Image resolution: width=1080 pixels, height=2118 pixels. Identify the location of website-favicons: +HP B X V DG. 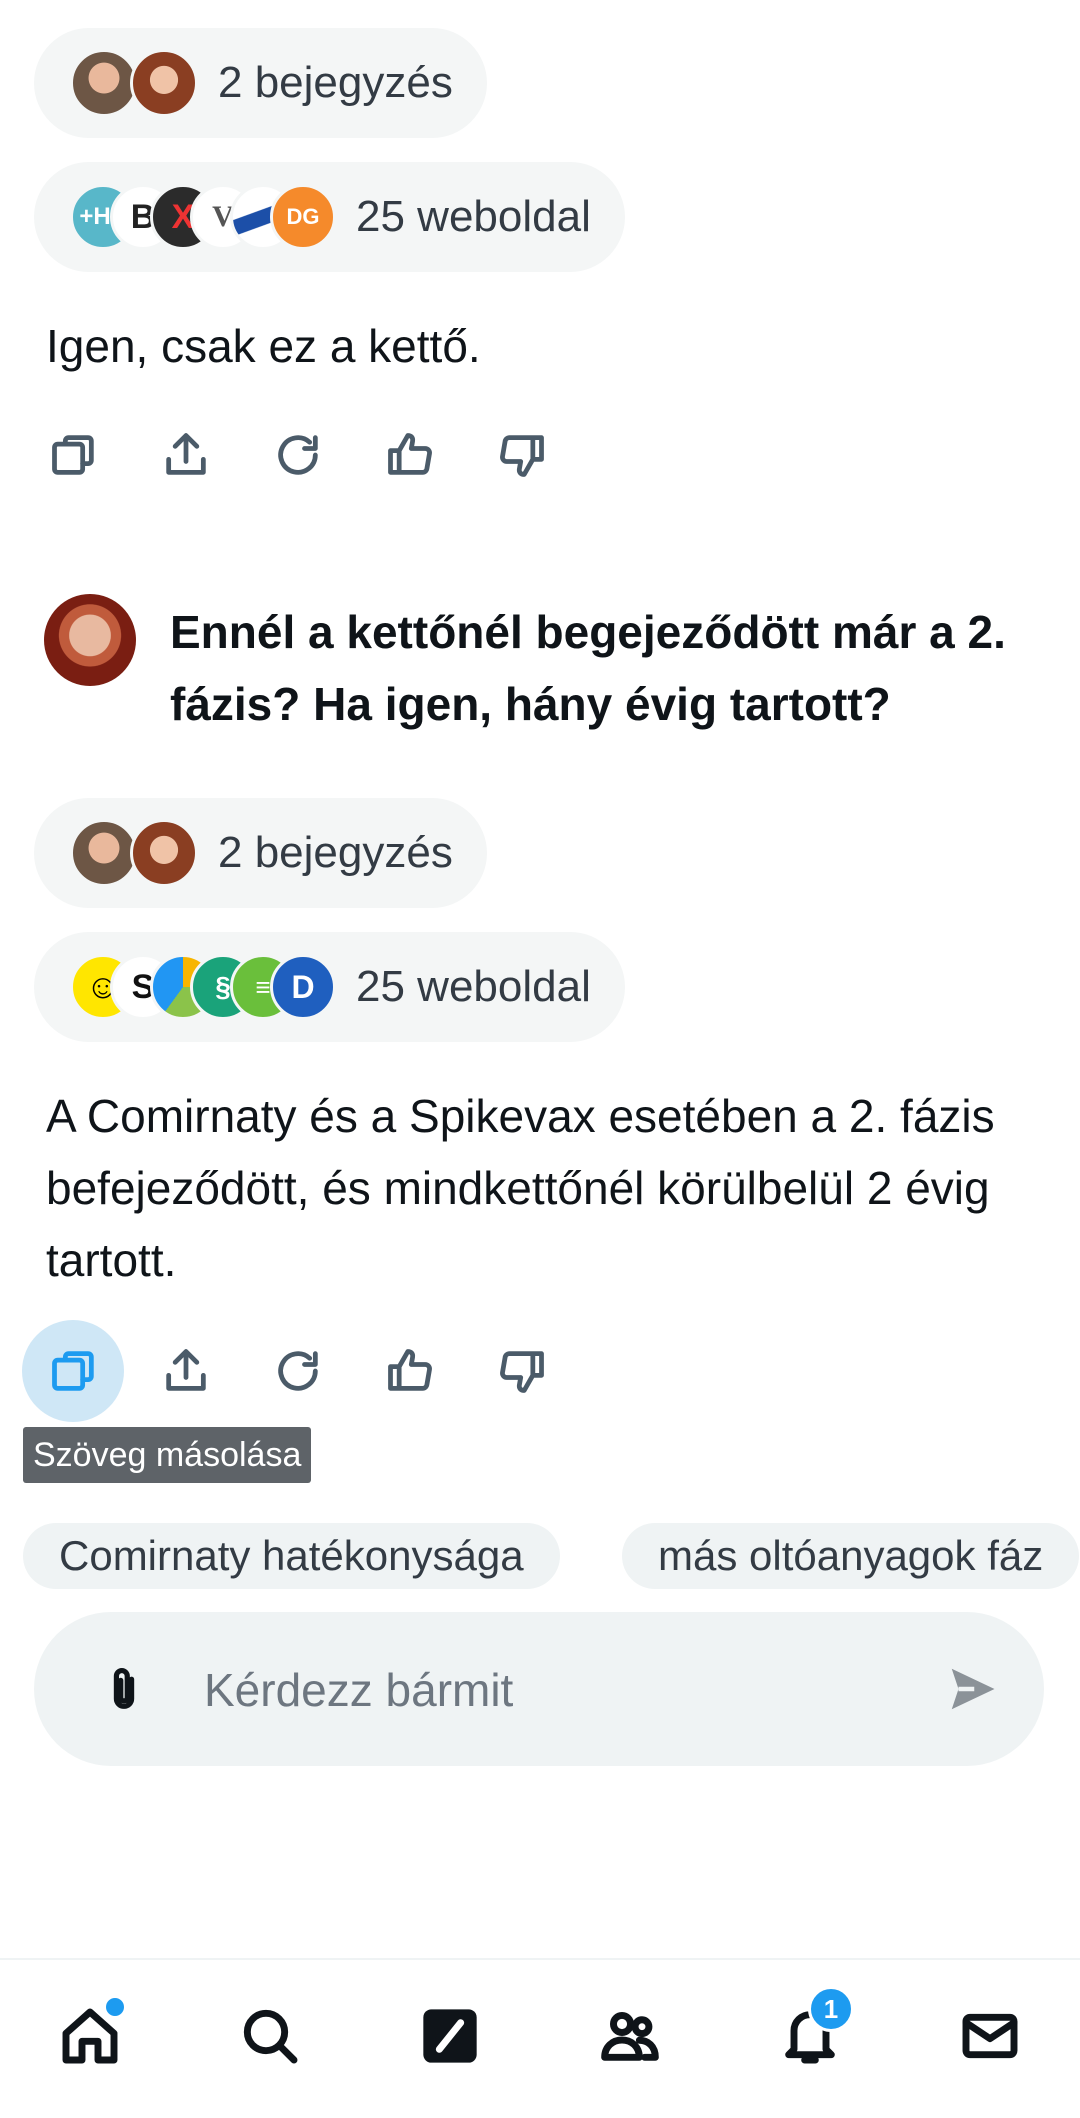
(203, 217).